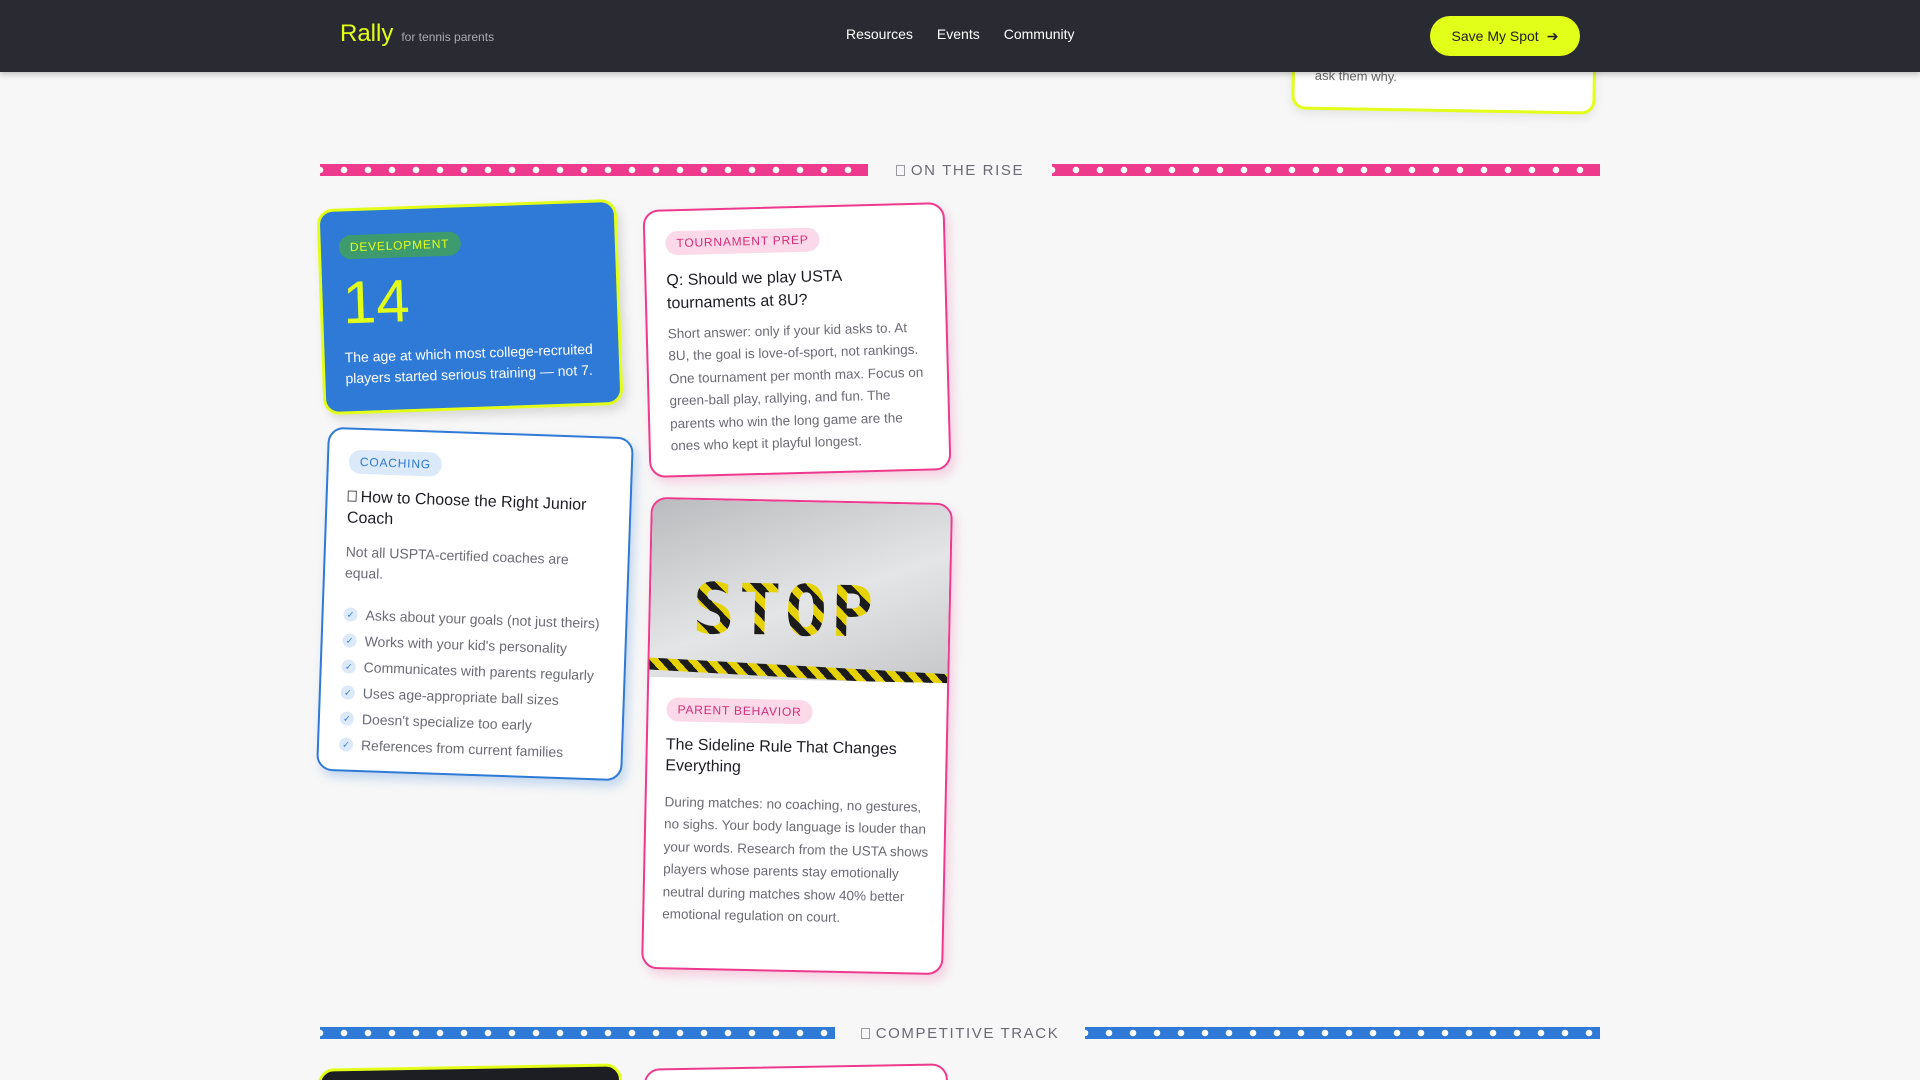 Image resolution: width=1920 pixels, height=1080 pixels. Describe the element at coordinates (1552, 35) in the screenshot. I see `arrow-right-icon: ➔` at that location.